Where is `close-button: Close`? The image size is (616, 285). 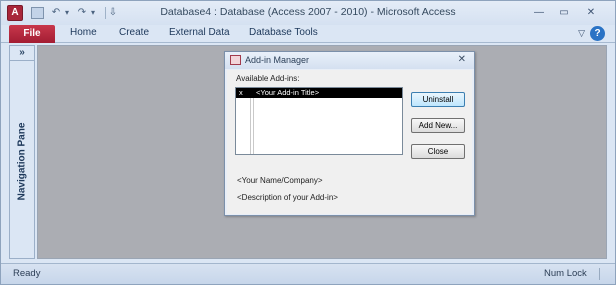 close-button: Close is located at coordinates (438, 151).